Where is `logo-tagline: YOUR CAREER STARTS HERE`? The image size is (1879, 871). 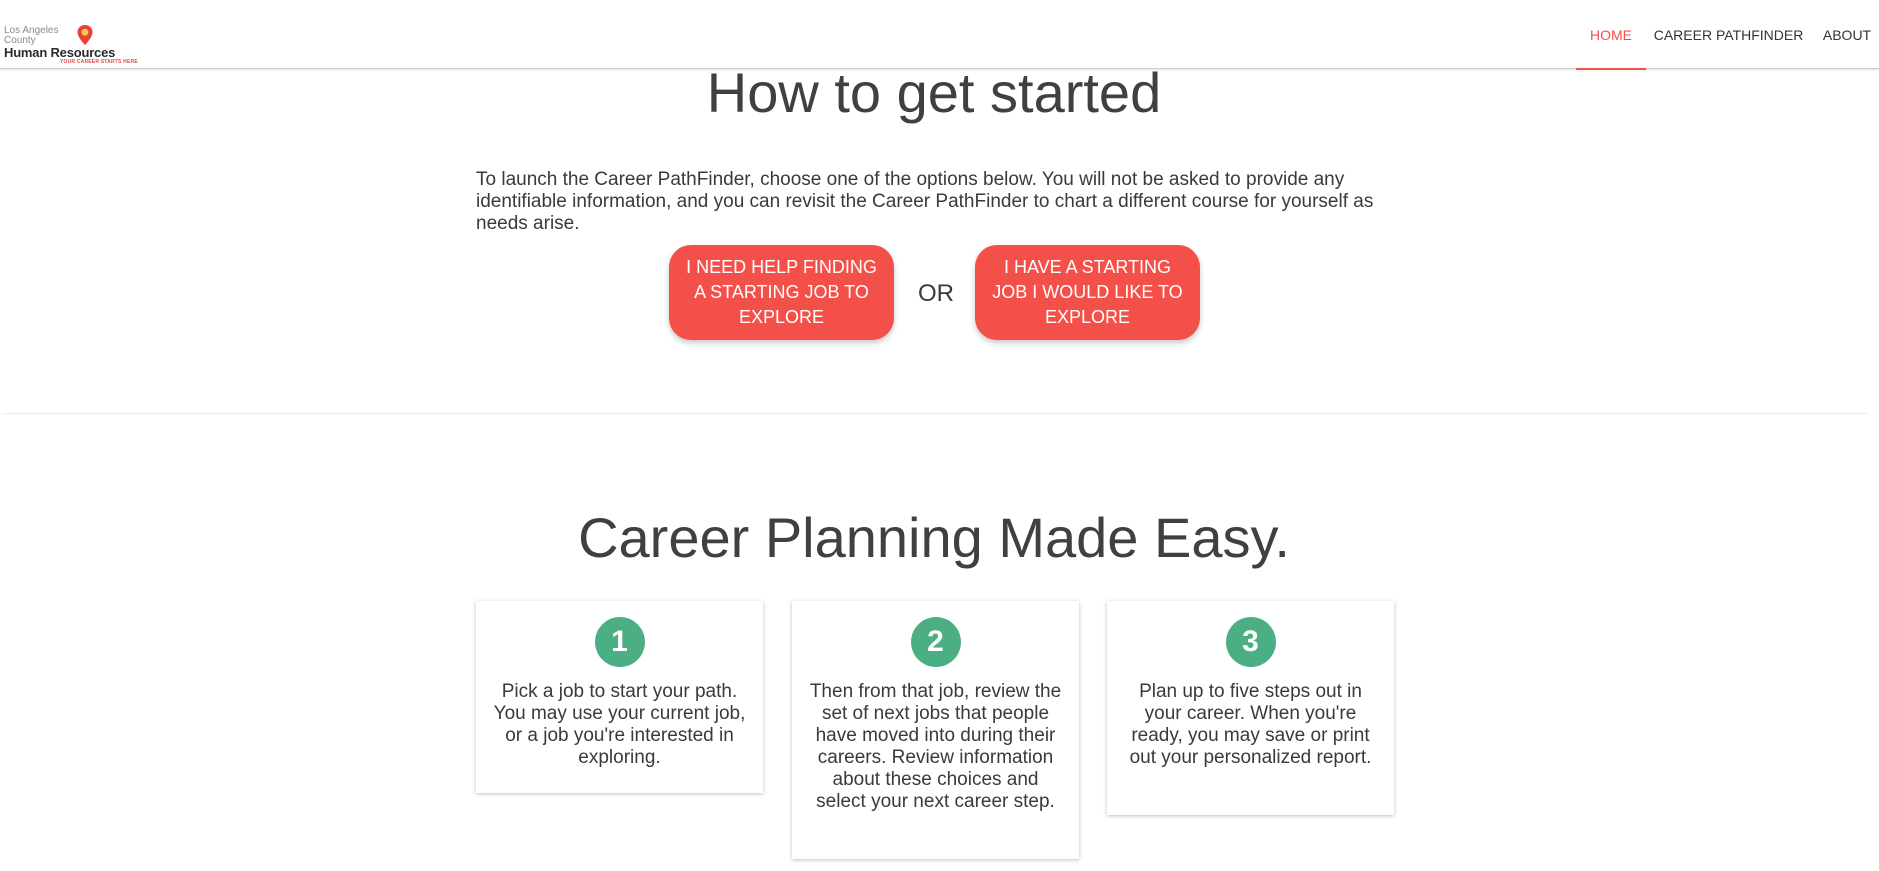 logo-tagline: YOUR CAREER STARTS HERE is located at coordinates (99, 62).